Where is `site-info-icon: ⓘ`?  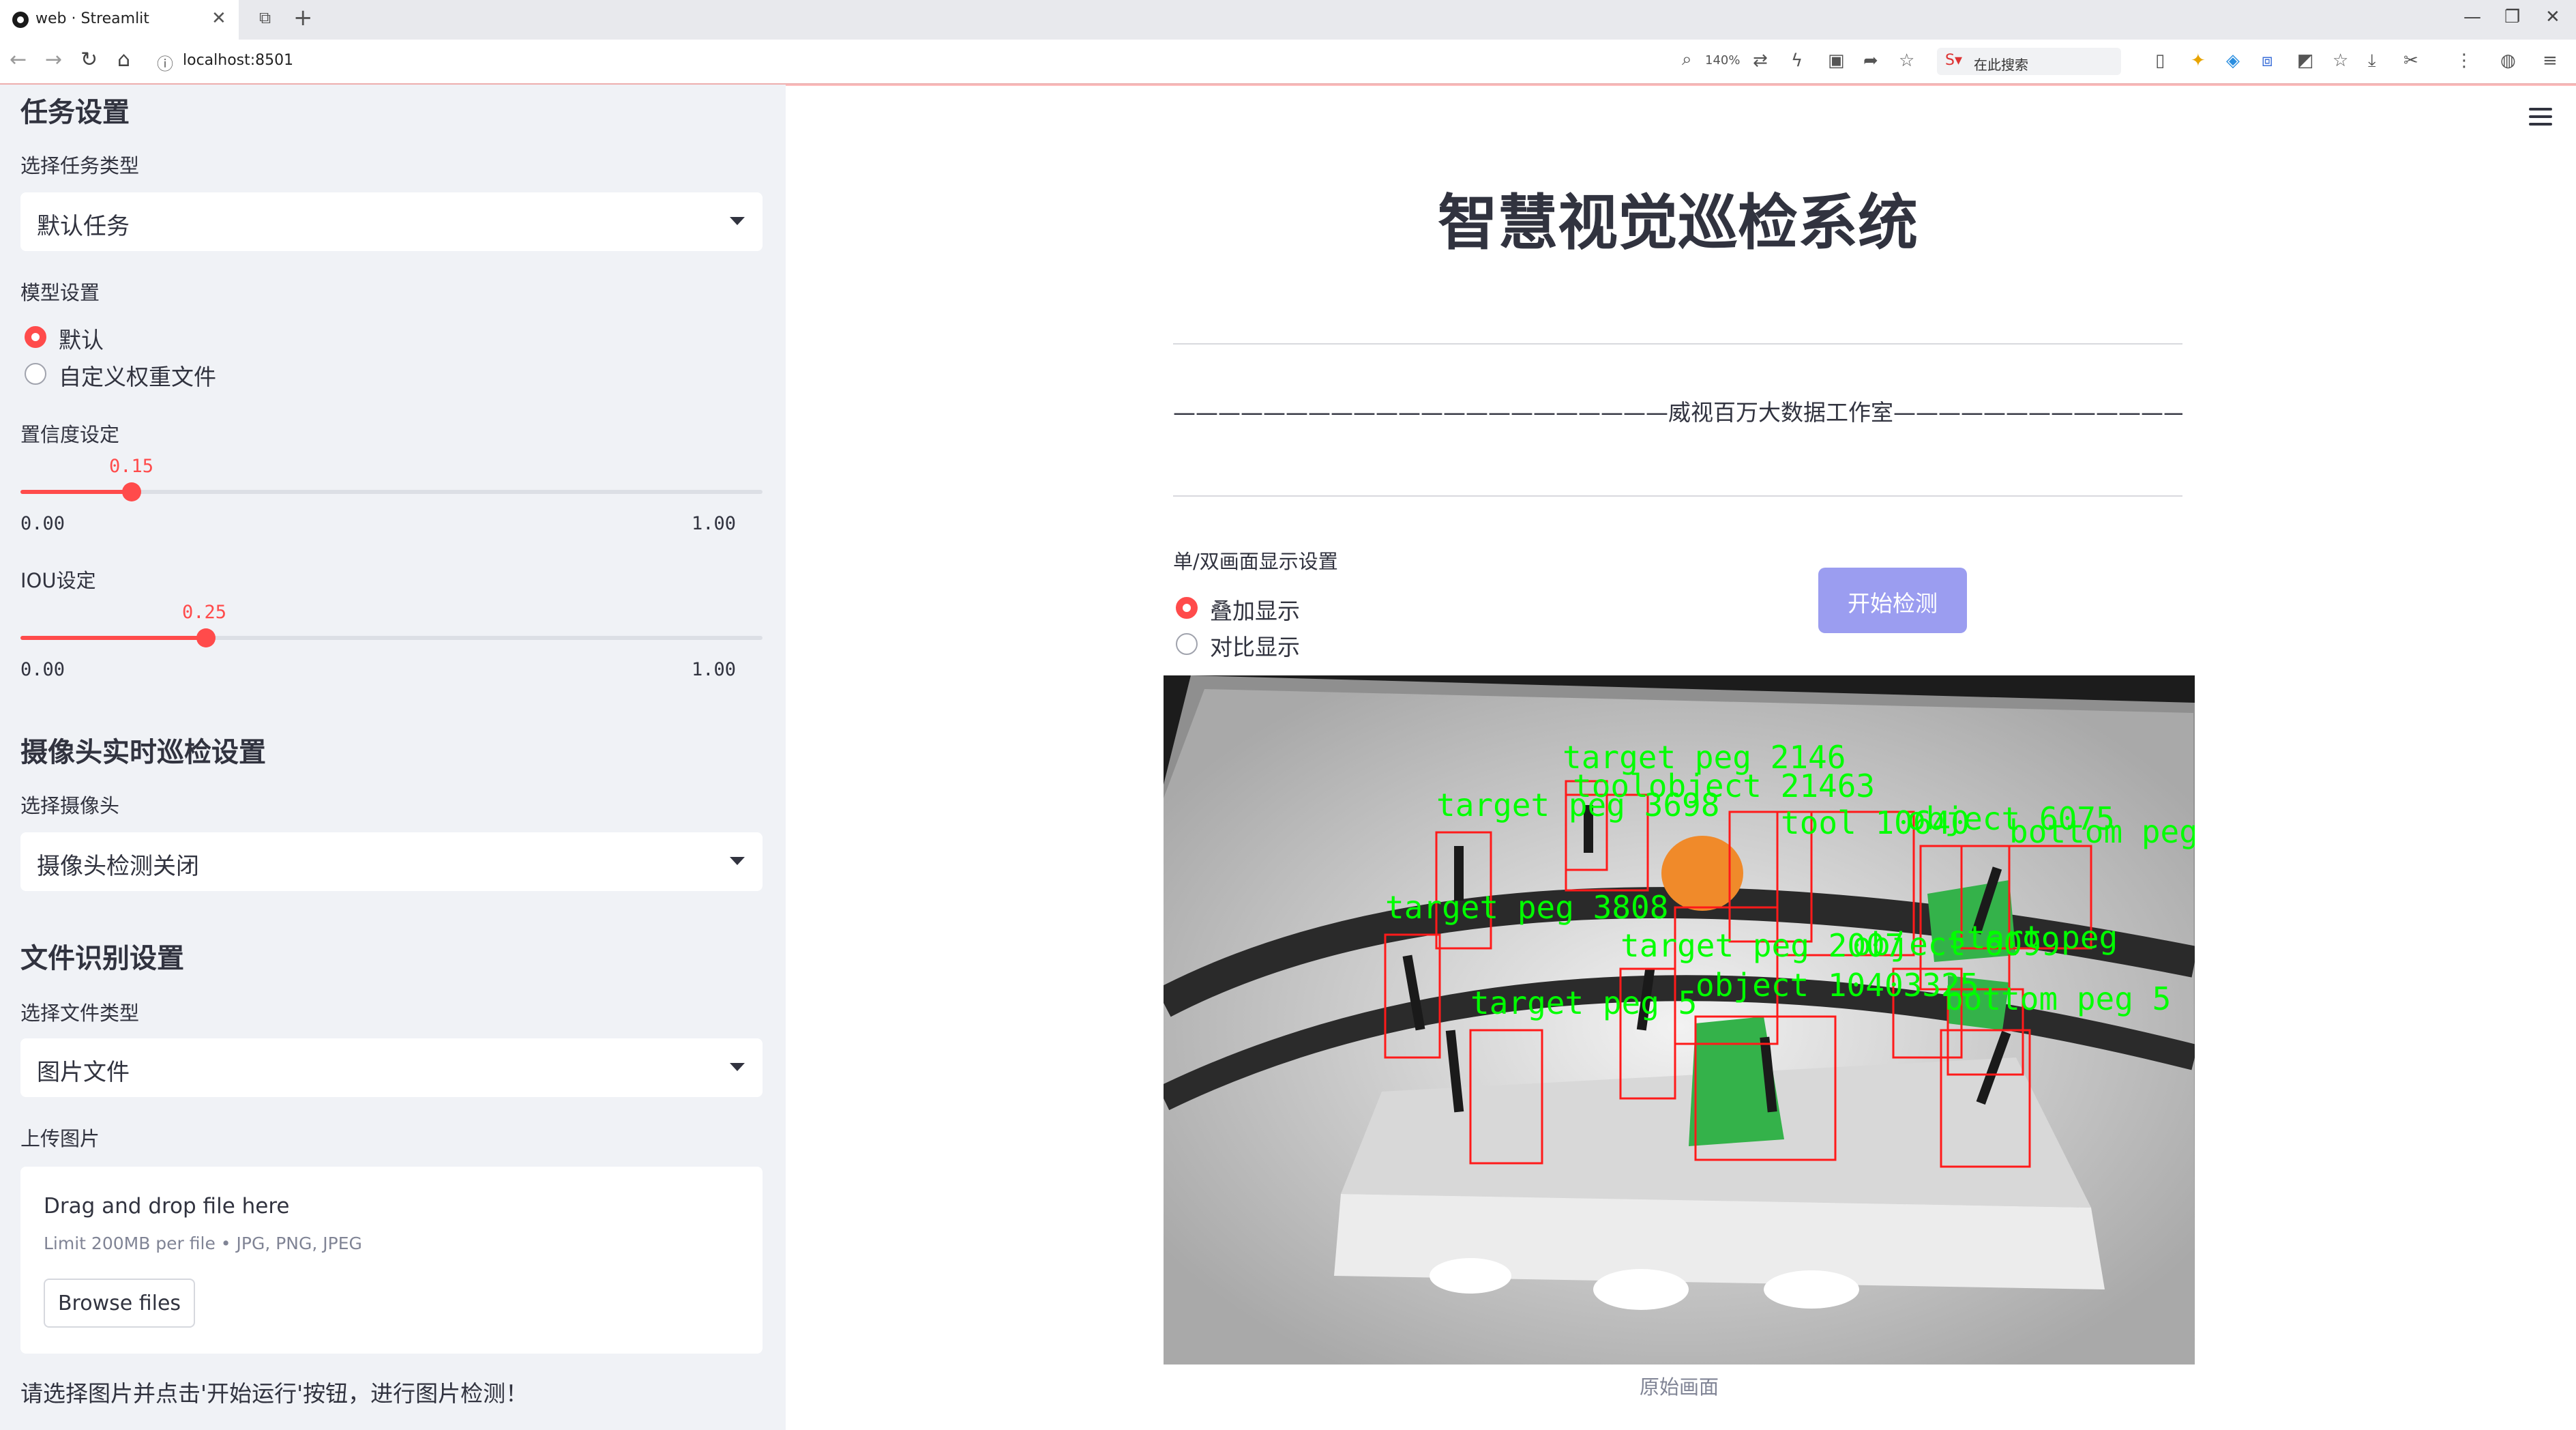
site-info-icon: ⓘ is located at coordinates (165, 62).